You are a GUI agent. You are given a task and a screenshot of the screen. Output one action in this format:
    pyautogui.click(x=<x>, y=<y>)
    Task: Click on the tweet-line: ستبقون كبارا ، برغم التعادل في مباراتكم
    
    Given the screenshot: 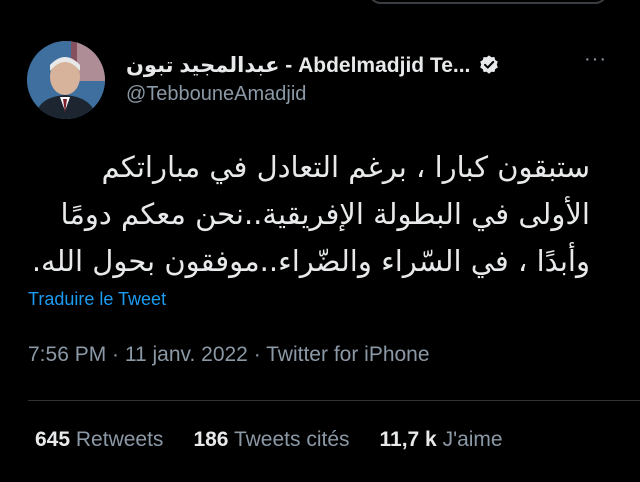 What is the action you would take?
    pyautogui.click(x=345, y=167)
    